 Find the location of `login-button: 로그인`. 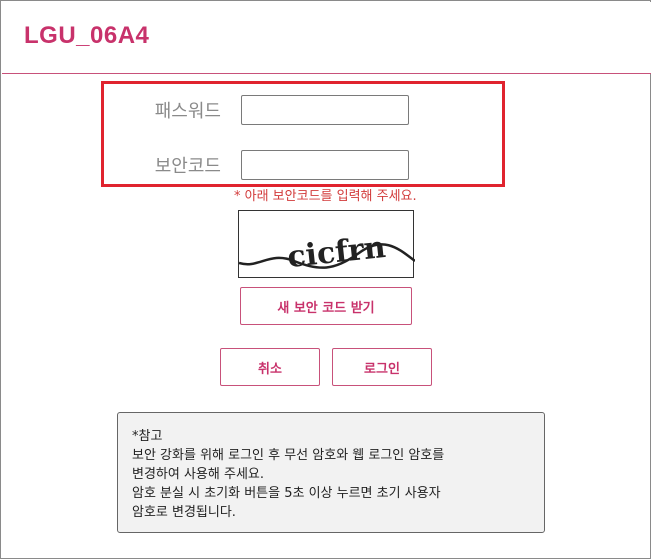

login-button: 로그인 is located at coordinates (382, 367).